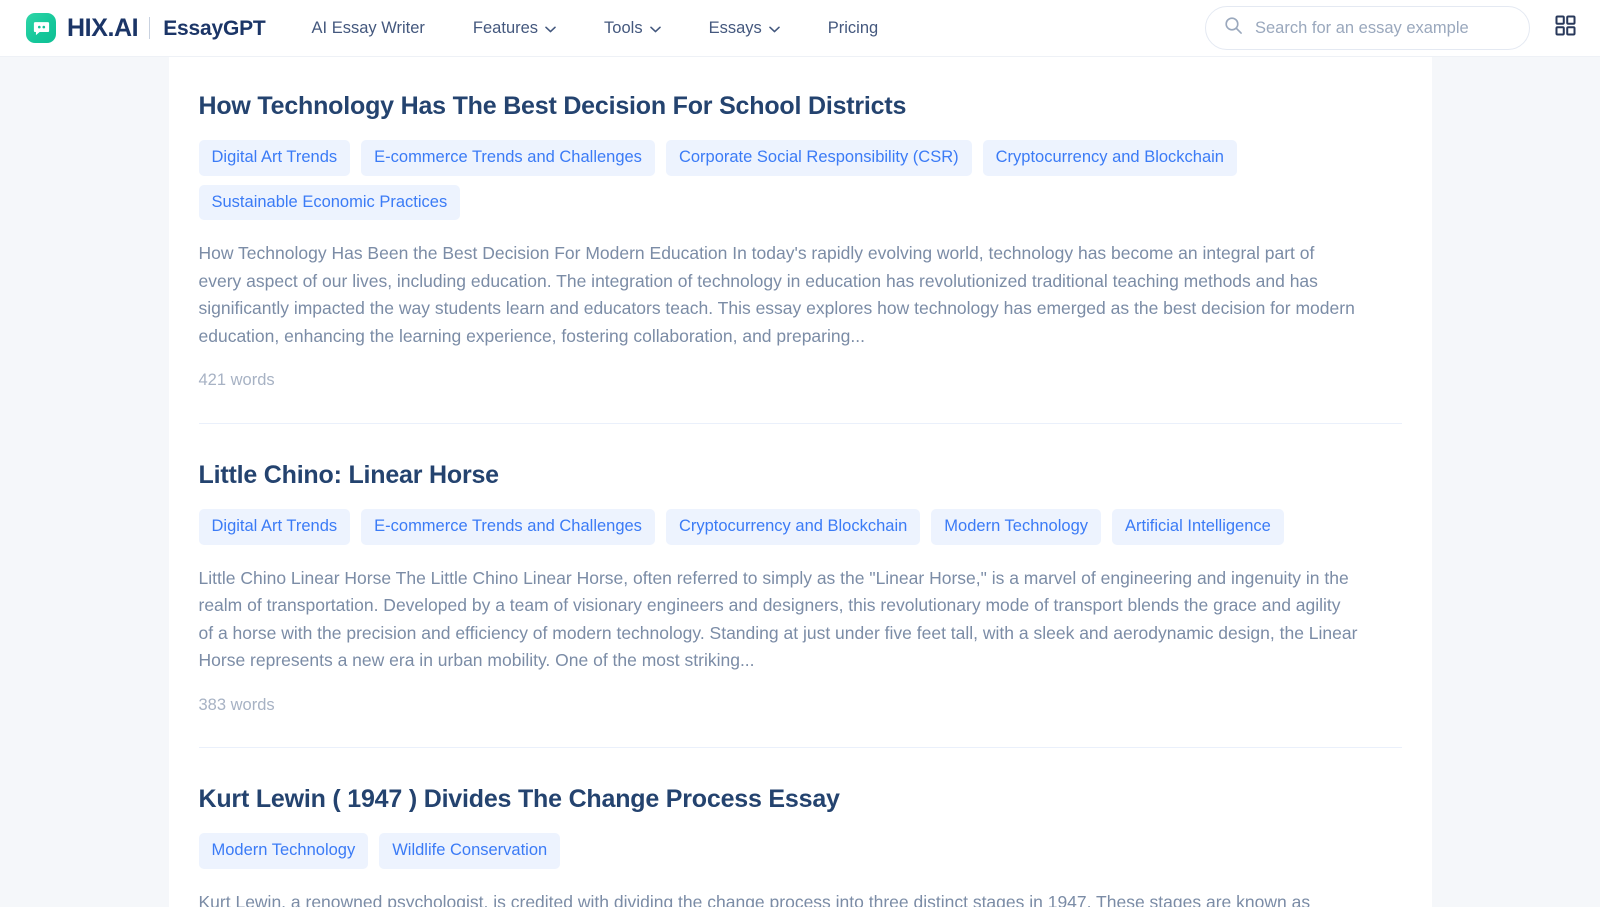 This screenshot has width=1600, height=907. What do you see at coordinates (41, 28) in the screenshot?
I see `chat-bubble-icon` at bounding box center [41, 28].